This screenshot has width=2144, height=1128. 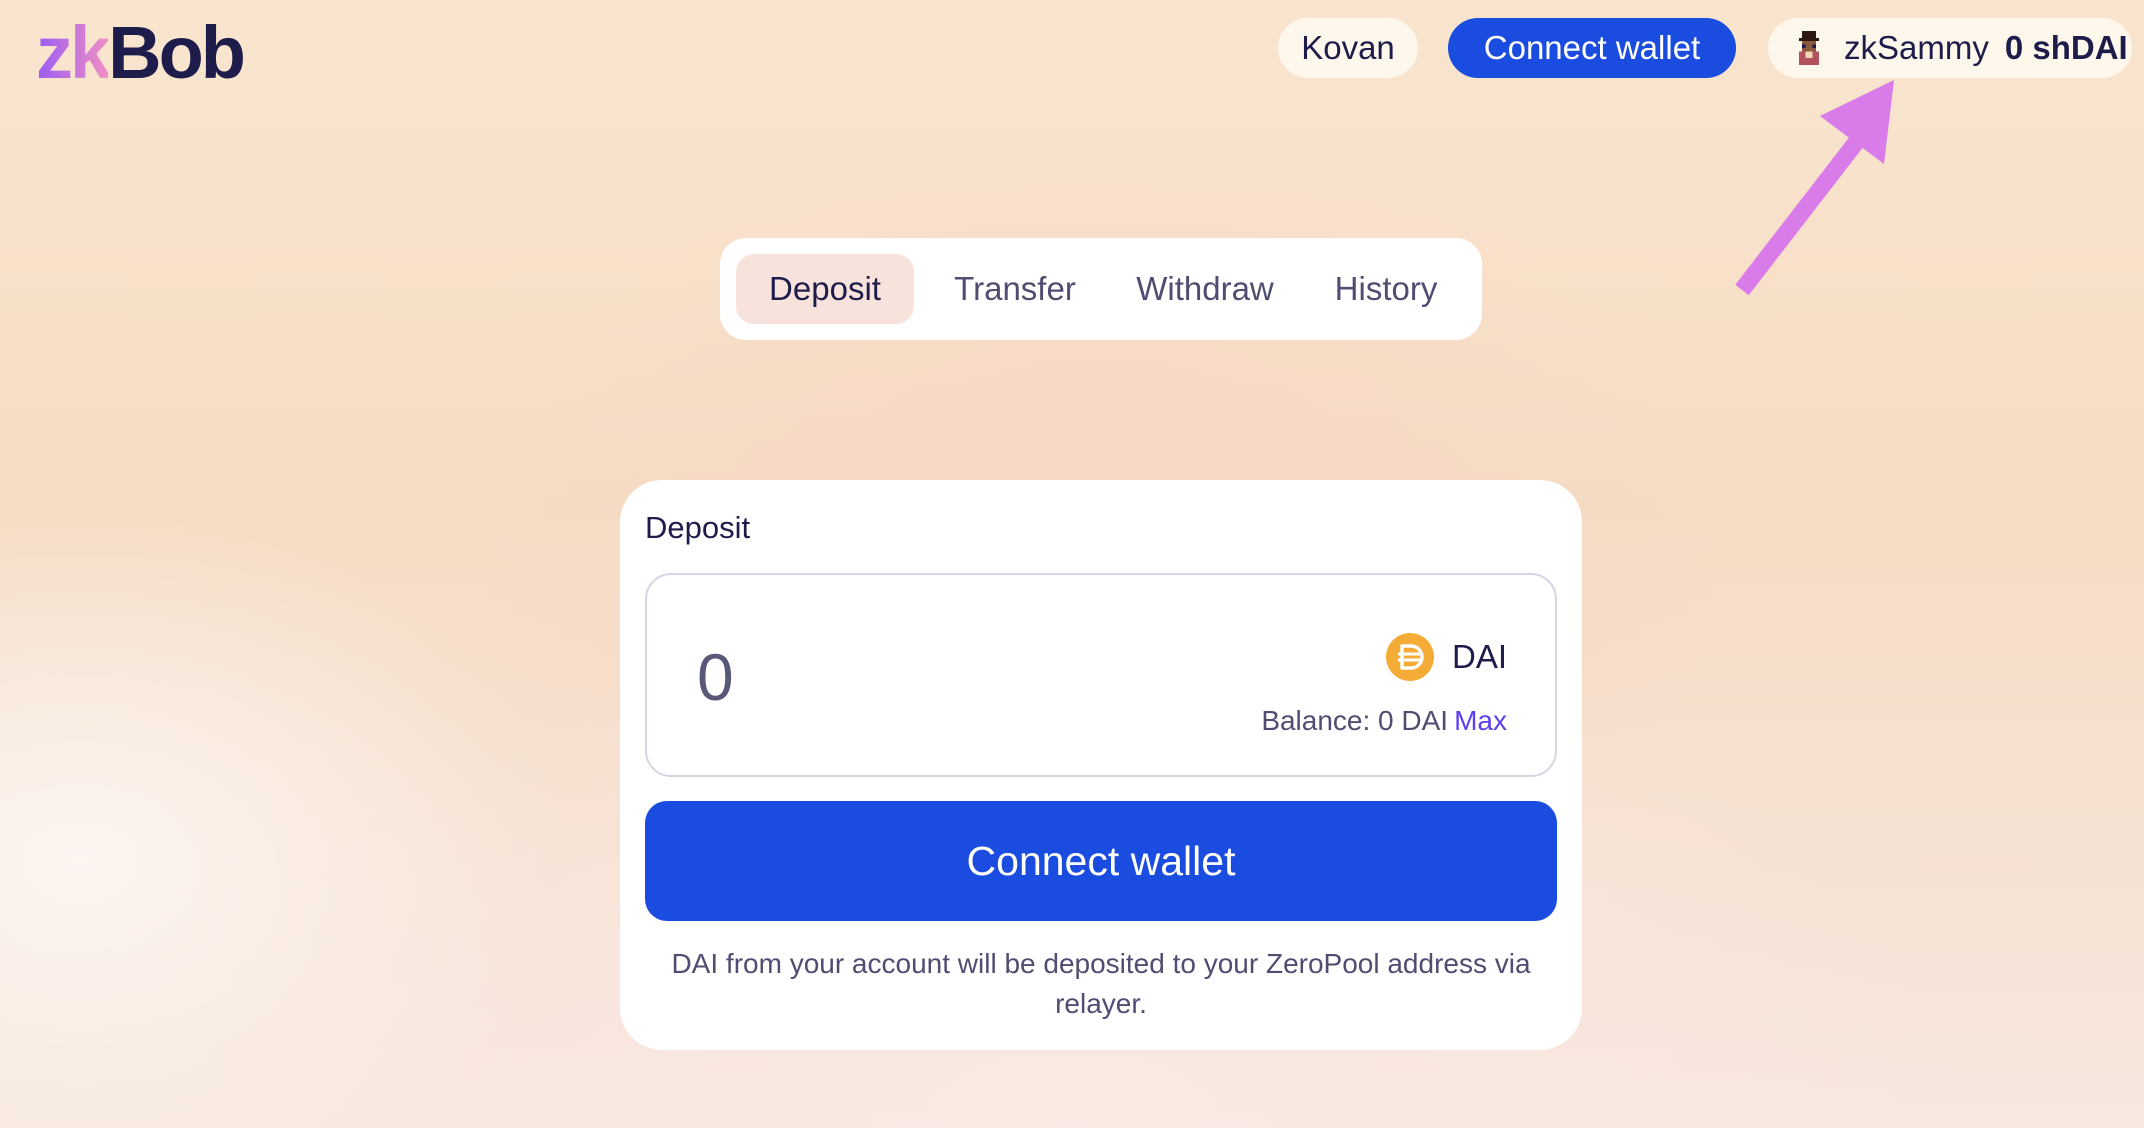 What do you see at coordinates (1479, 656) in the screenshot?
I see `token-symbol: DAI` at bounding box center [1479, 656].